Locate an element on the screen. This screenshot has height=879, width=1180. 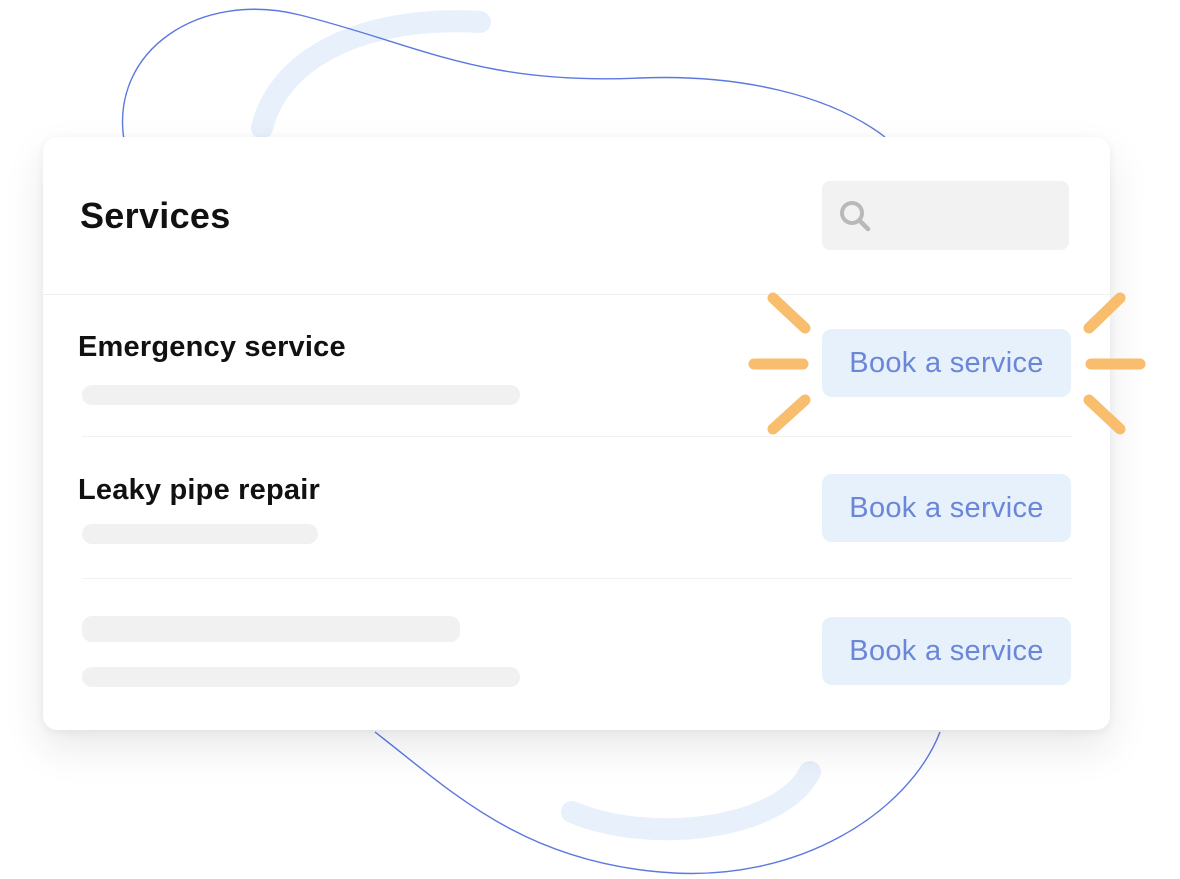
title-placeholder is located at coordinates (271, 629).